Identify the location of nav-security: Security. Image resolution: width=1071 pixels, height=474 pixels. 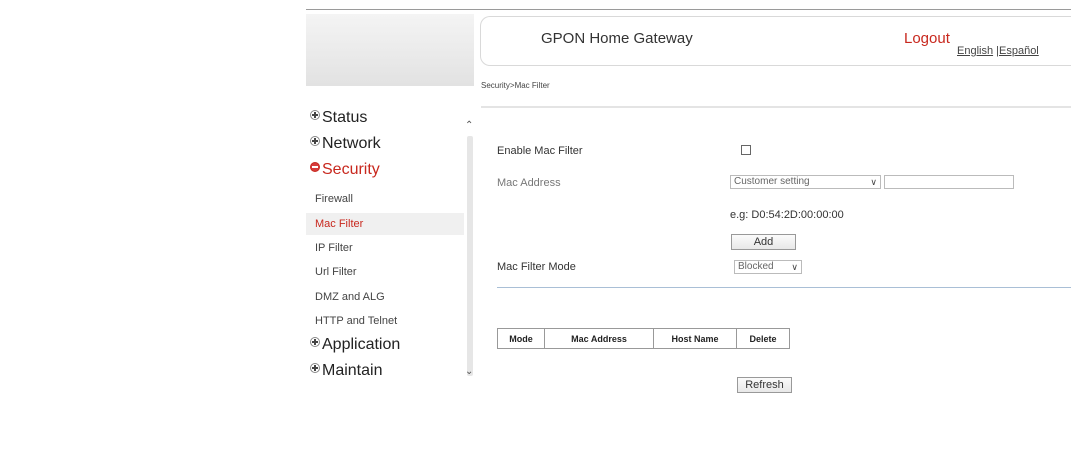
(345, 170).